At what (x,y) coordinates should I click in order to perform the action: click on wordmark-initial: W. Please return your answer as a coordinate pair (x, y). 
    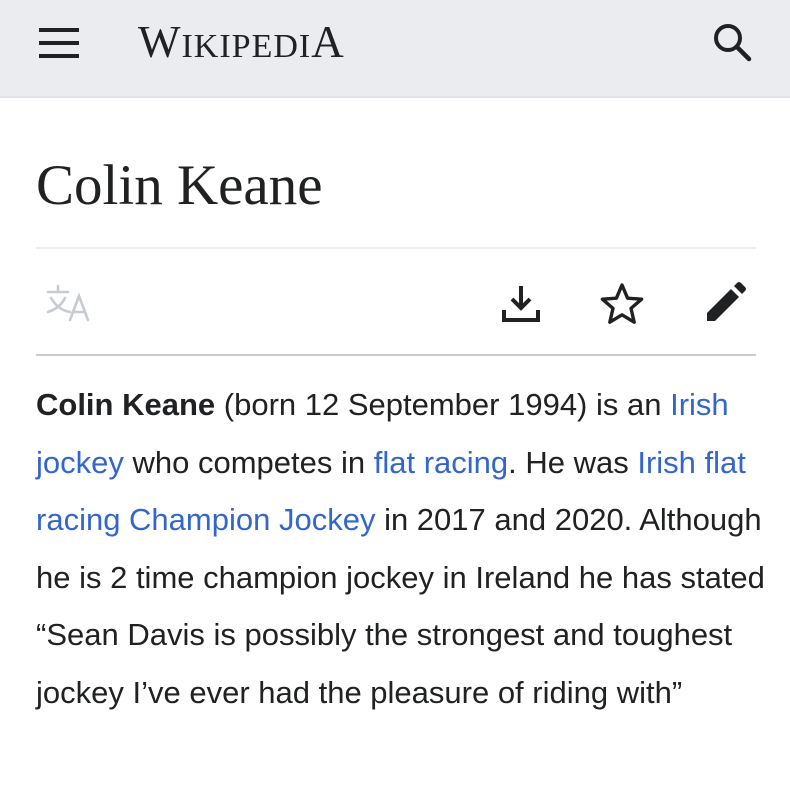
    Looking at the image, I should click on (160, 42).